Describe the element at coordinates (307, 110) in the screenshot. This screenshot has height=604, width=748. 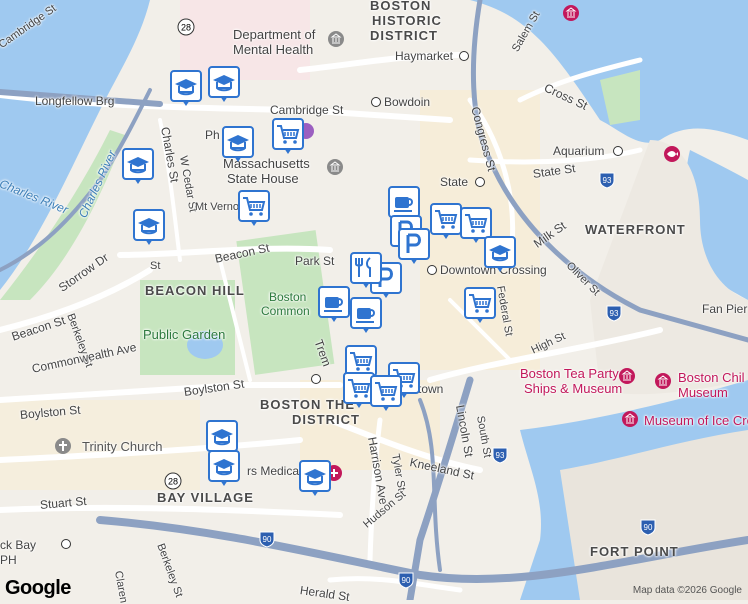
I see `road-label-cambridge-st: Cambridge St` at that location.